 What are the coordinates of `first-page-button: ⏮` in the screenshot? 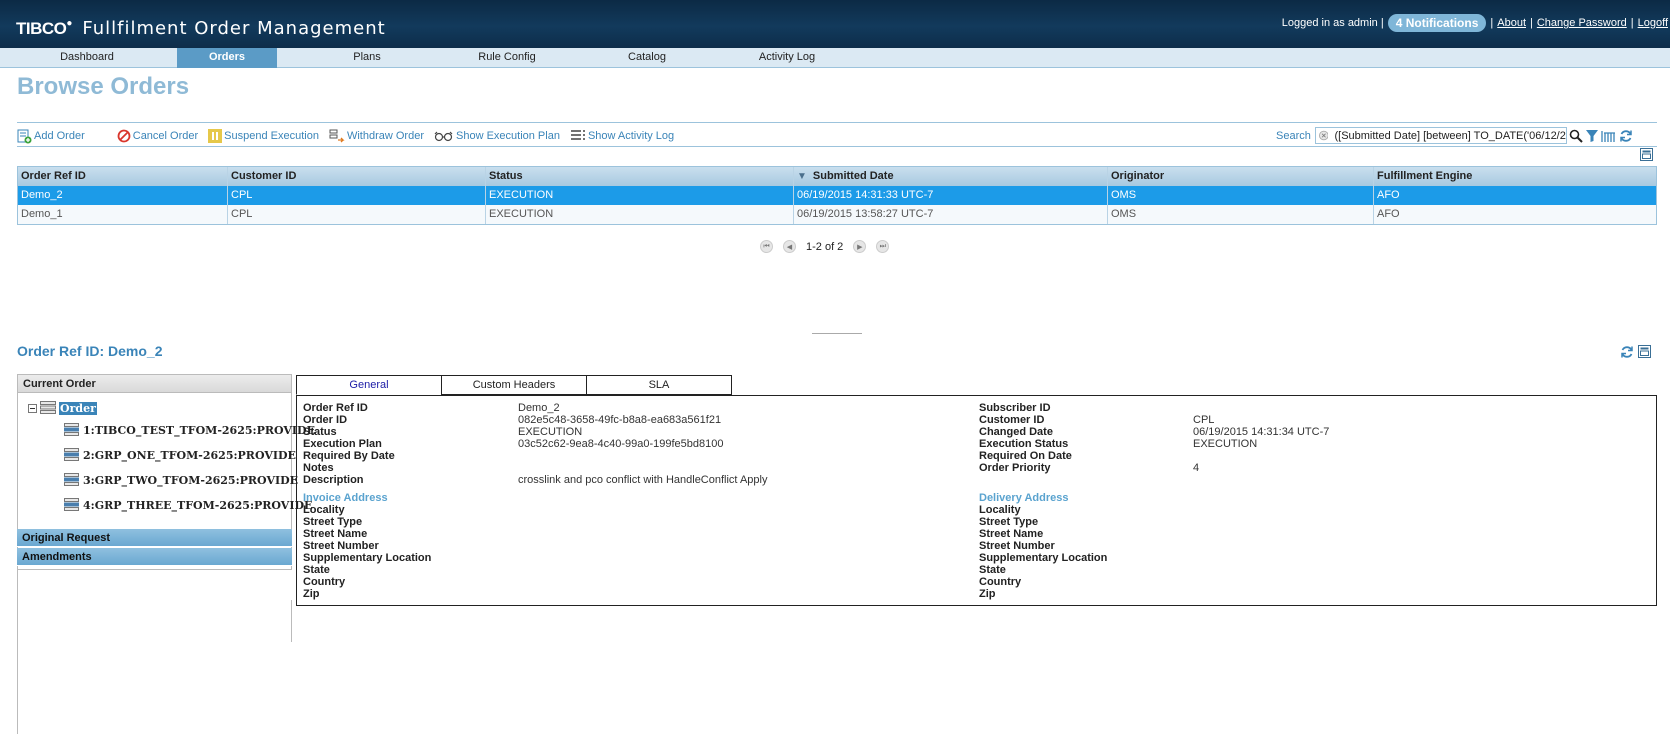 It's located at (766, 246).